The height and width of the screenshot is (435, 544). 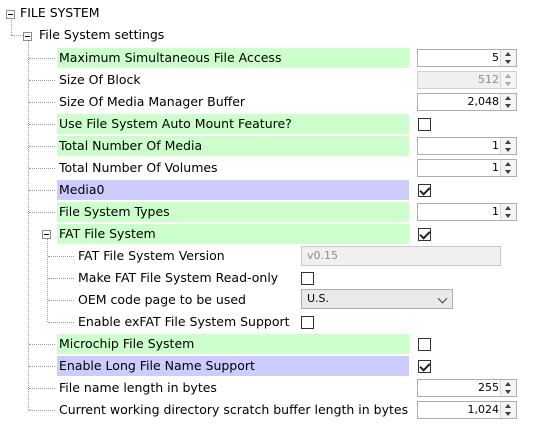 What do you see at coordinates (162, 299) in the screenshot?
I see `setting-label: OEM code page to be used` at bounding box center [162, 299].